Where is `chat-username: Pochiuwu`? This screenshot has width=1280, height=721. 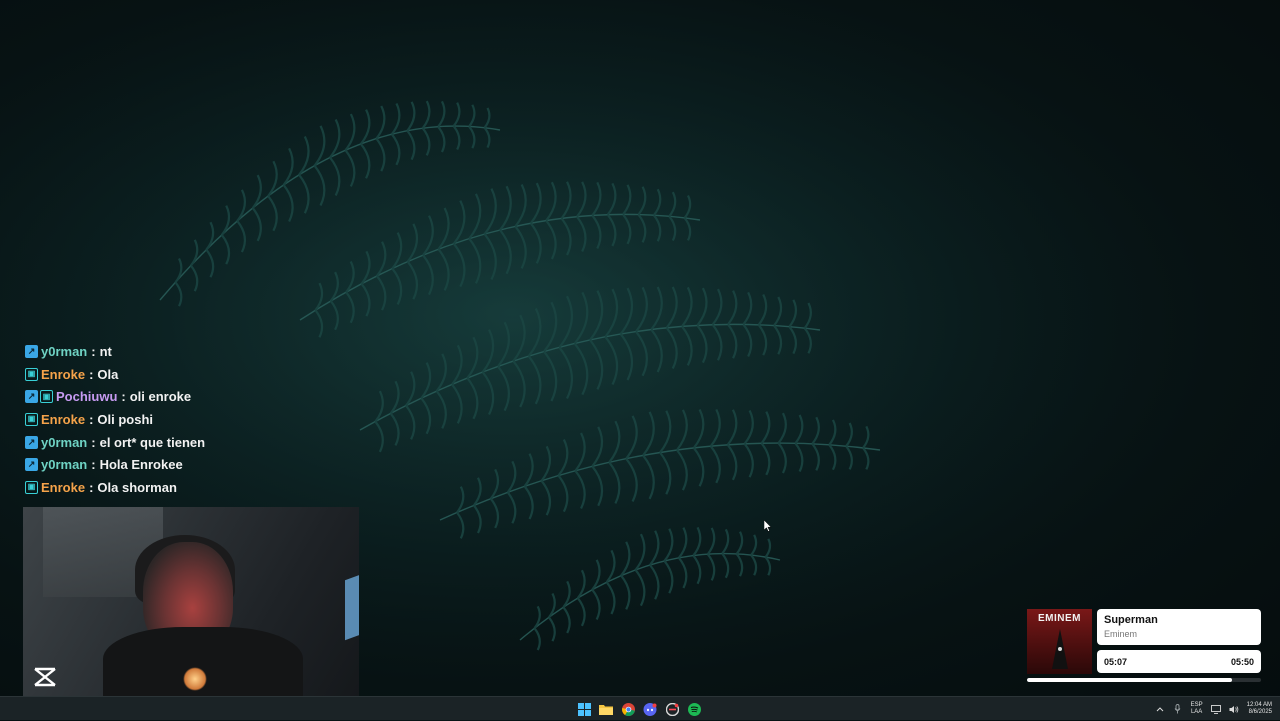 chat-username: Pochiuwu is located at coordinates (87, 397).